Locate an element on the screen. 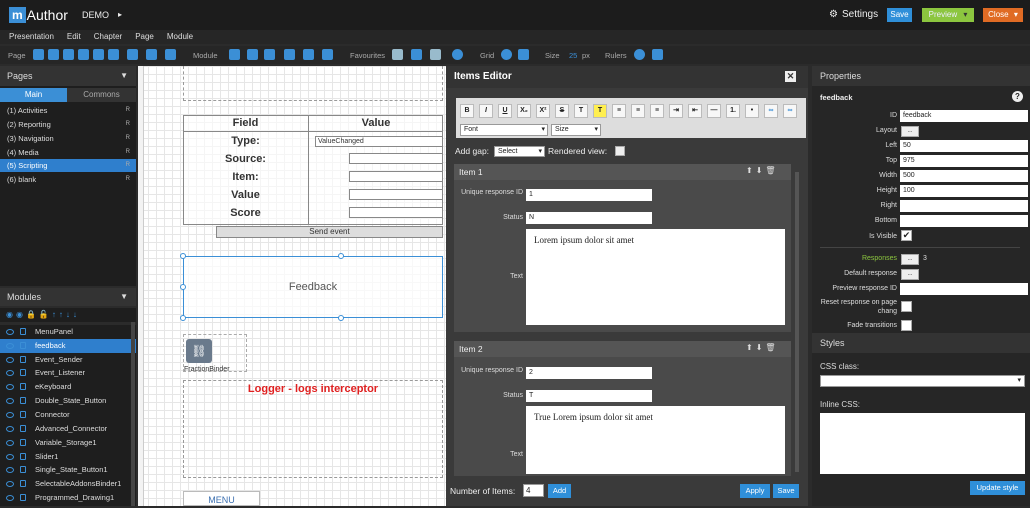 Image resolution: width=1030 pixels, height=508 pixels. delete-page-icon is located at coordinates (98, 54).